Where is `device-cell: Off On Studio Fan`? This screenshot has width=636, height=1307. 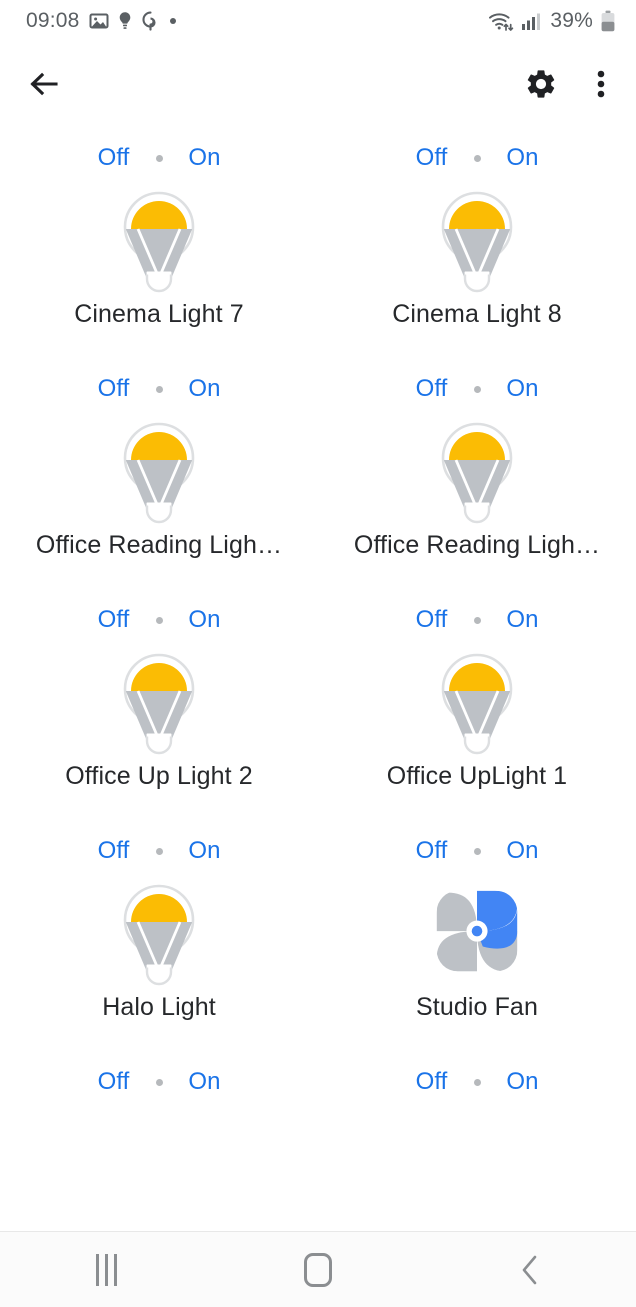 device-cell: Off On Studio Fan is located at coordinates (477, 938).